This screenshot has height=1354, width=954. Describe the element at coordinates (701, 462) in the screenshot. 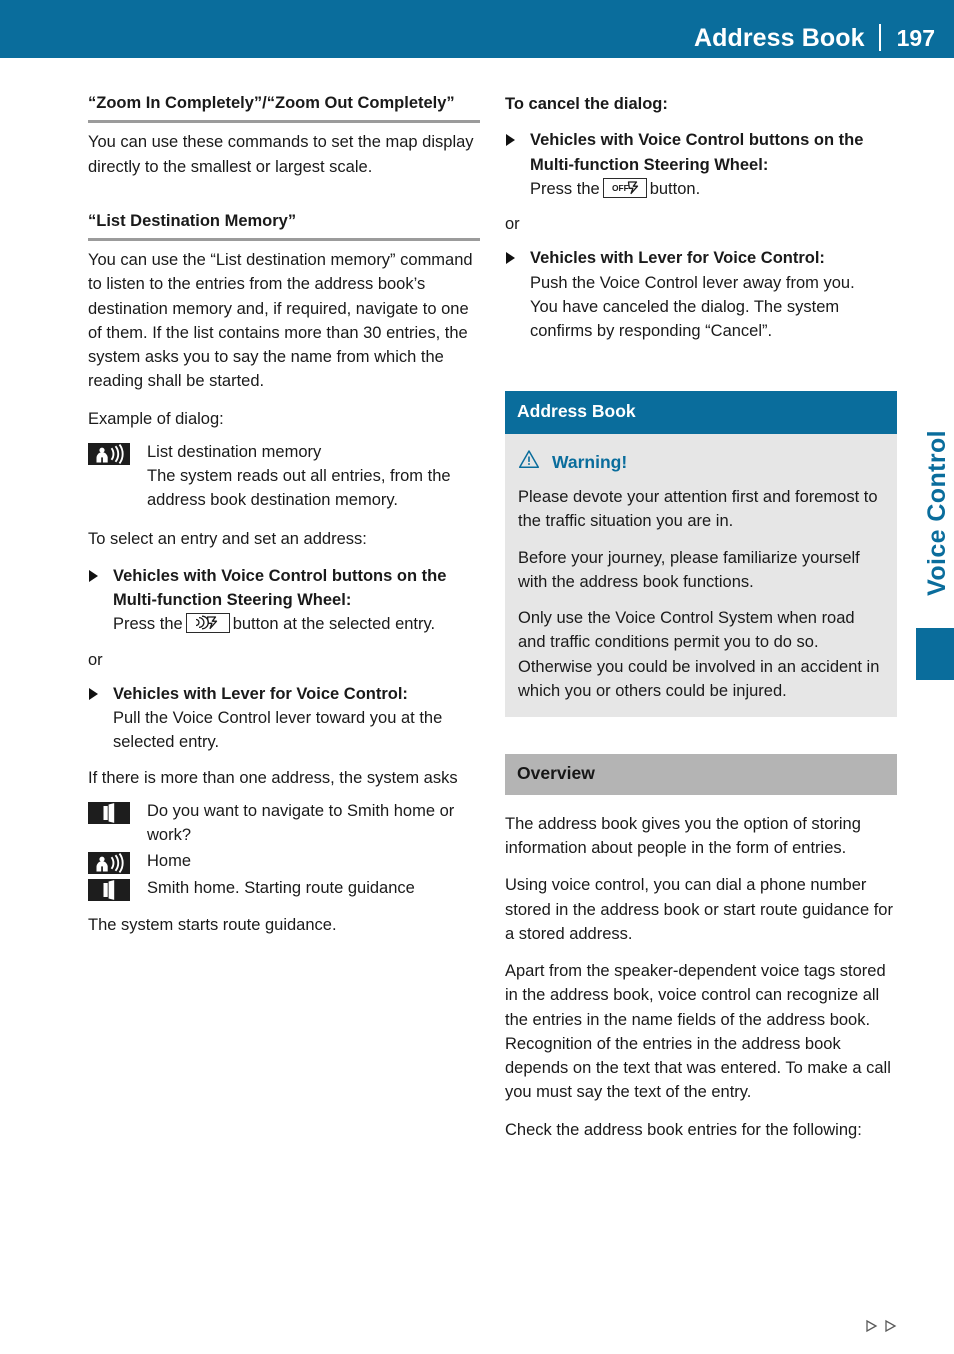

I see `warning-header: Warning!` at that location.